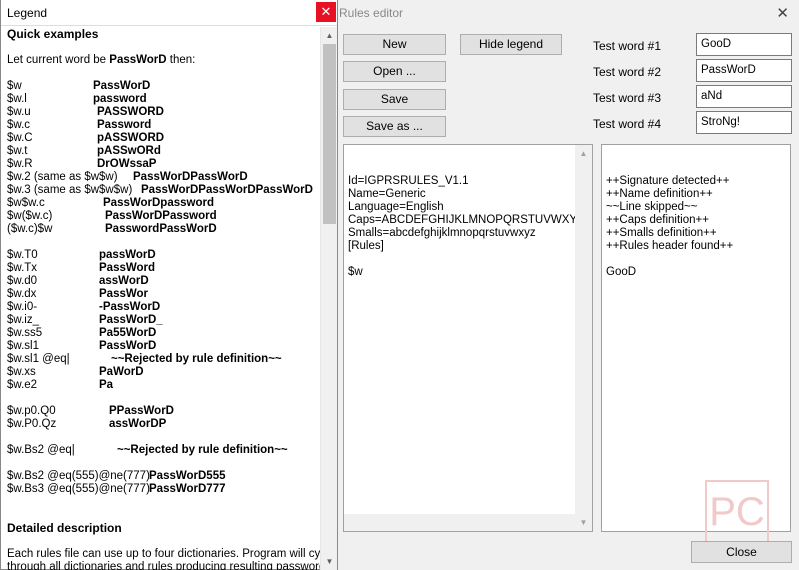  I want to click on example-row: $w.l password, so click(164, 99).